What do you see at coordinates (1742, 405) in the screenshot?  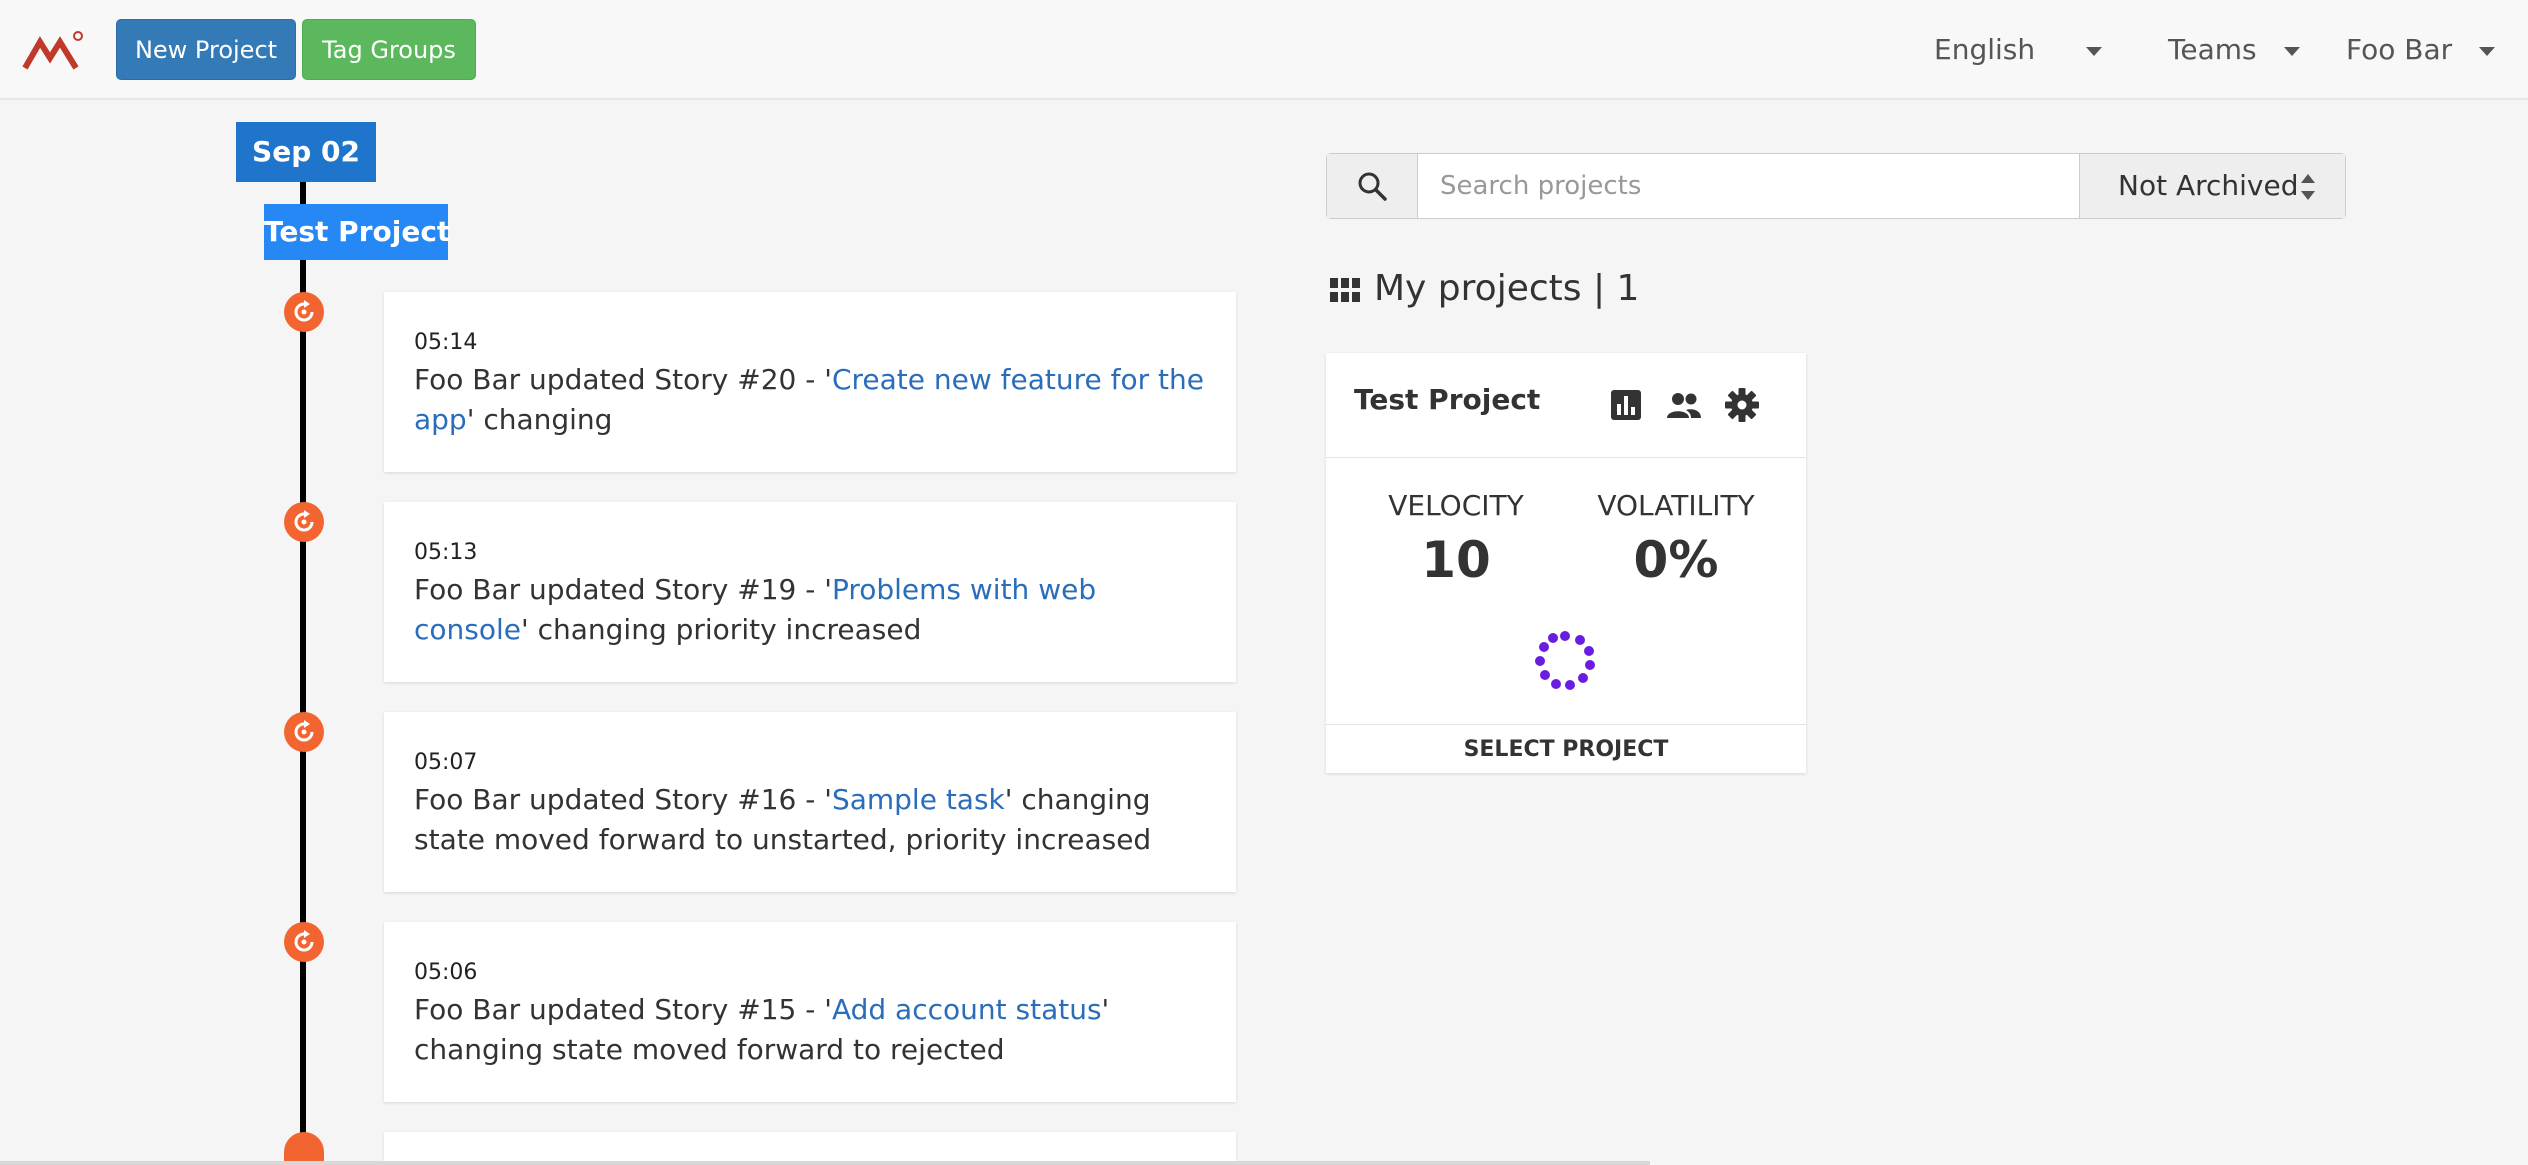 I see `gear-icon` at bounding box center [1742, 405].